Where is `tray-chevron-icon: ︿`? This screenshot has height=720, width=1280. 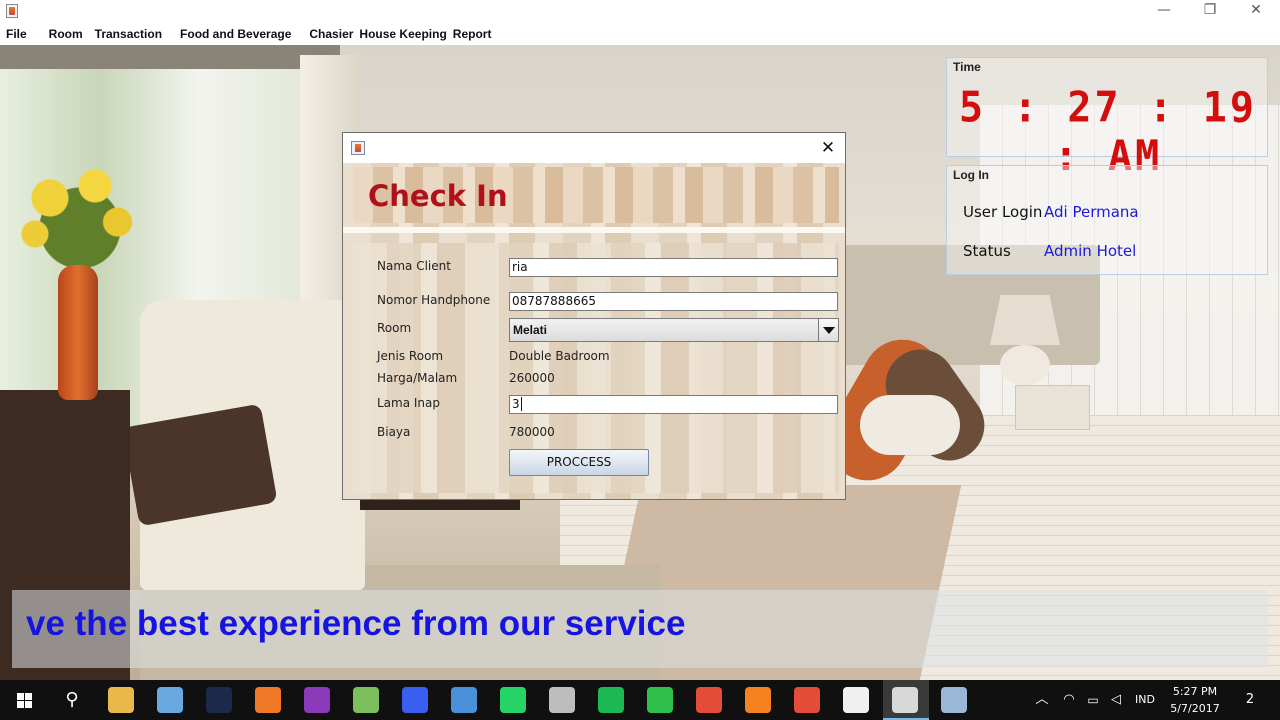 tray-chevron-icon: ︿ is located at coordinates (1042, 700).